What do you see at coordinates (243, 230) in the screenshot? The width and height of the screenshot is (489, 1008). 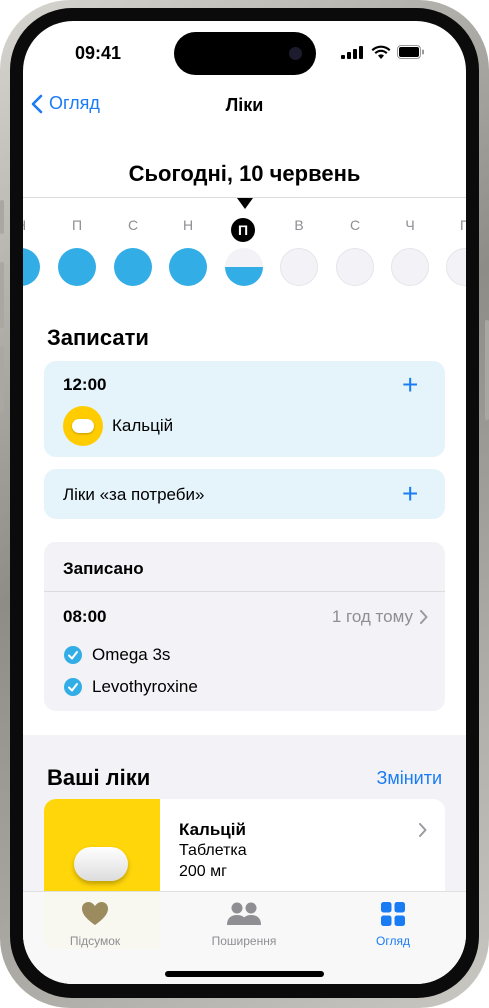 I see `day-letter-today: П` at bounding box center [243, 230].